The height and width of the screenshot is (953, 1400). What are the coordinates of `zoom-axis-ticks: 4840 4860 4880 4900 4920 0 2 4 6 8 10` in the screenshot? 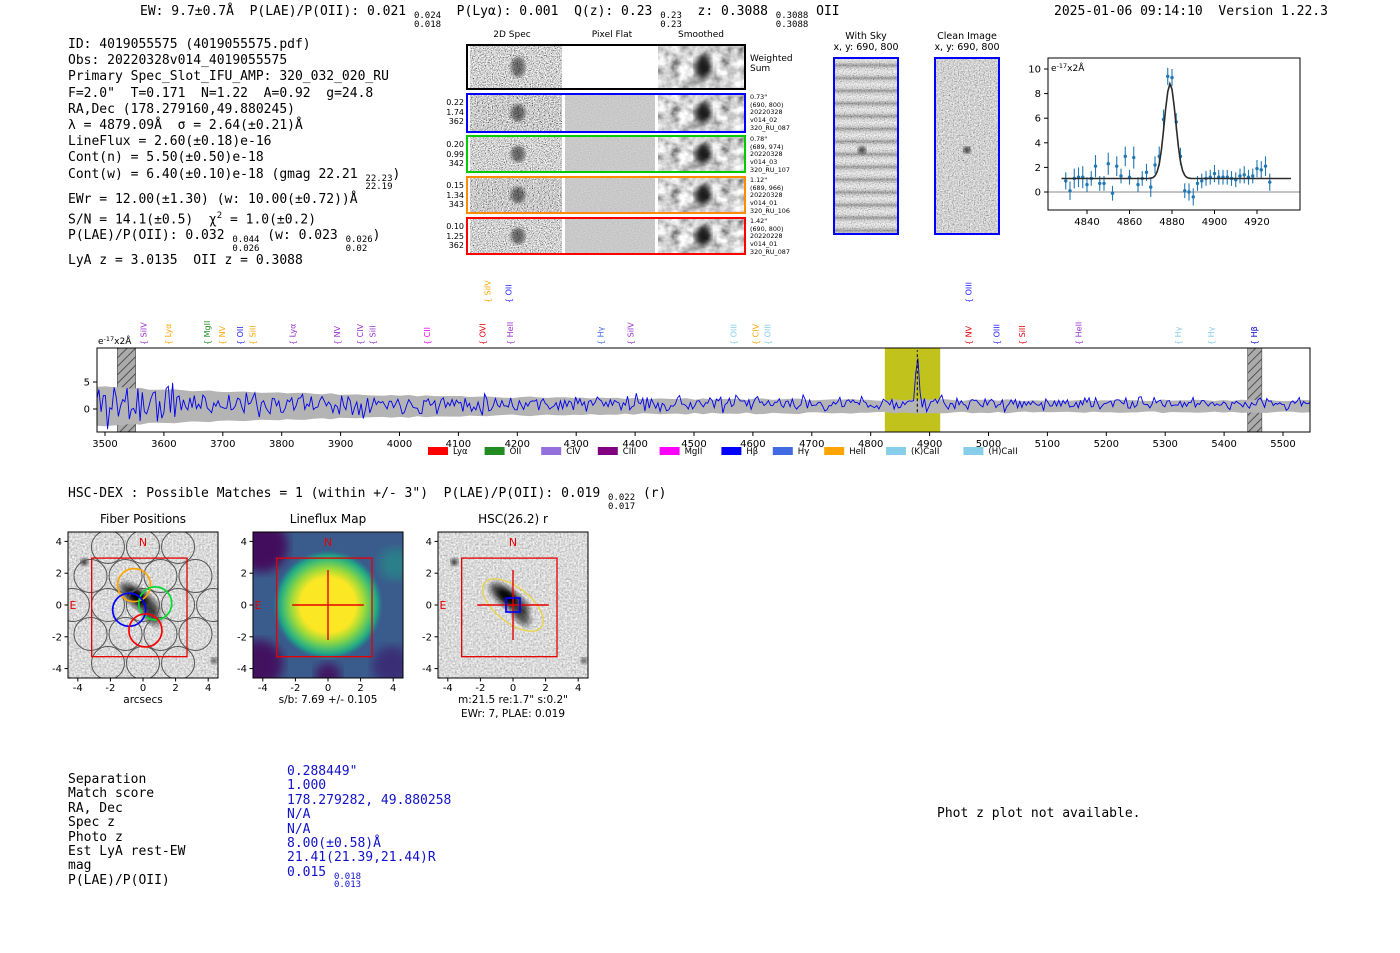 It's located at (1148, 147).